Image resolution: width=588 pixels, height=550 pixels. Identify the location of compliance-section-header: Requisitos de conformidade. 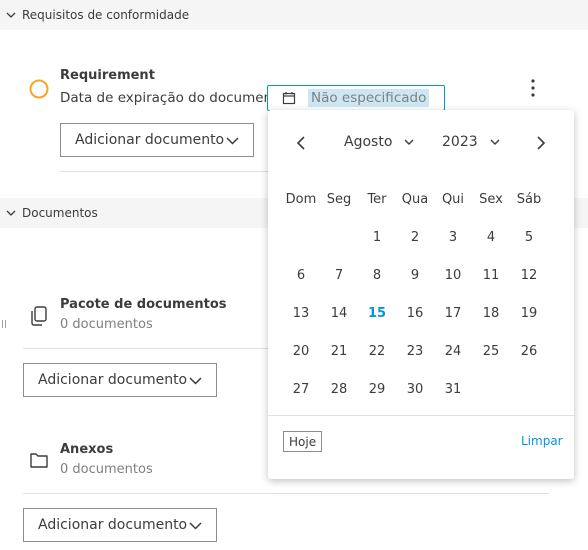
(294, 15).